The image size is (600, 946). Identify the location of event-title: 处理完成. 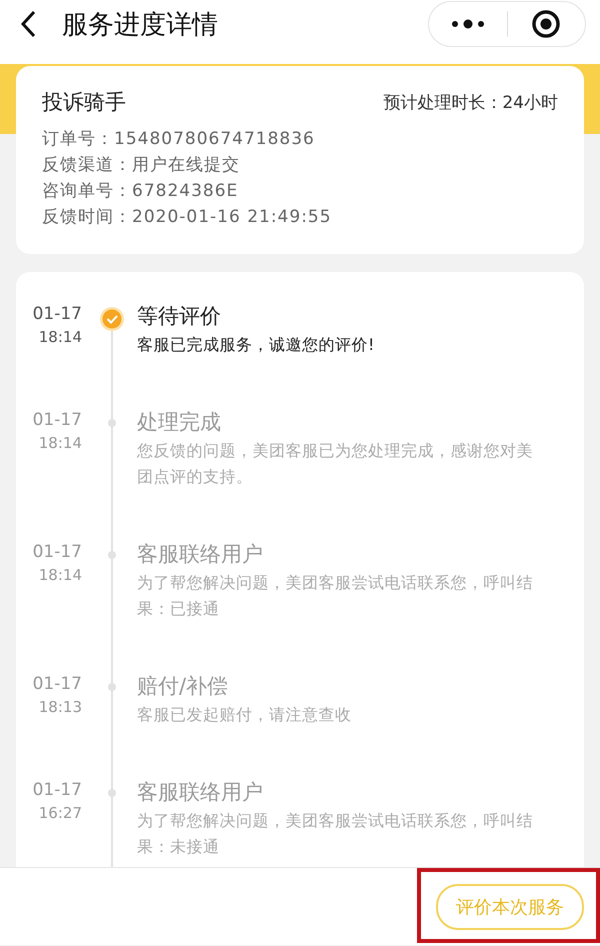
(179, 422).